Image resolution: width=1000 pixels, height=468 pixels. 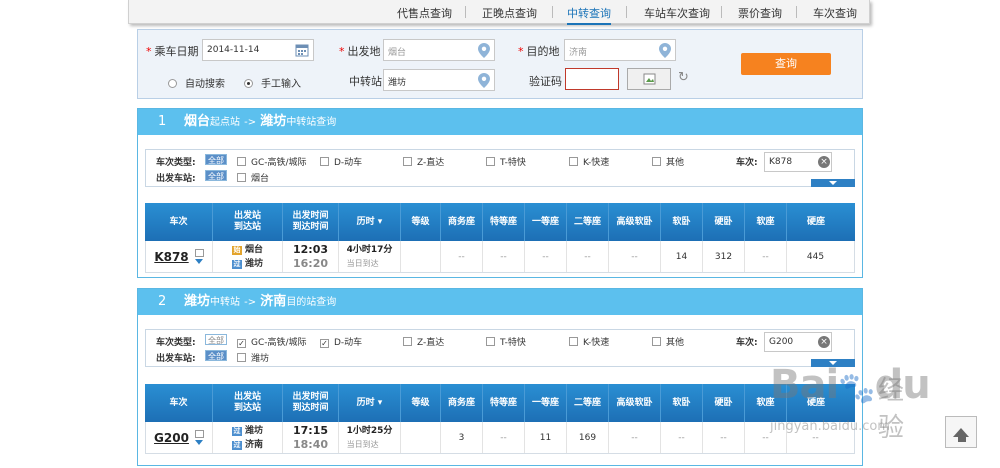 What do you see at coordinates (310, 430) in the screenshot?
I see `dep-time: 17:15` at bounding box center [310, 430].